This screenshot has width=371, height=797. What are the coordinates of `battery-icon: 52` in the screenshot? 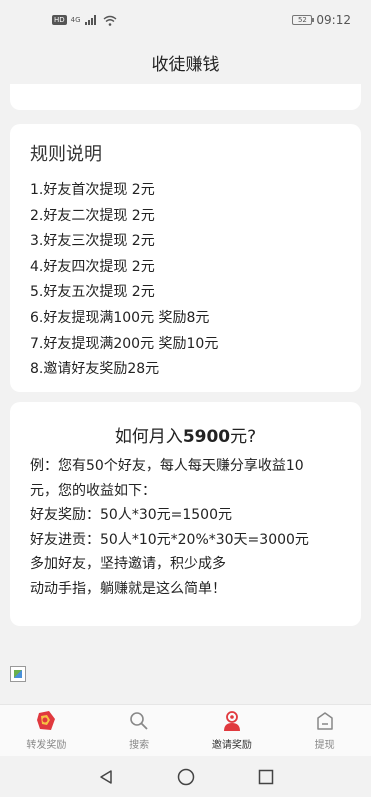 It's located at (303, 20).